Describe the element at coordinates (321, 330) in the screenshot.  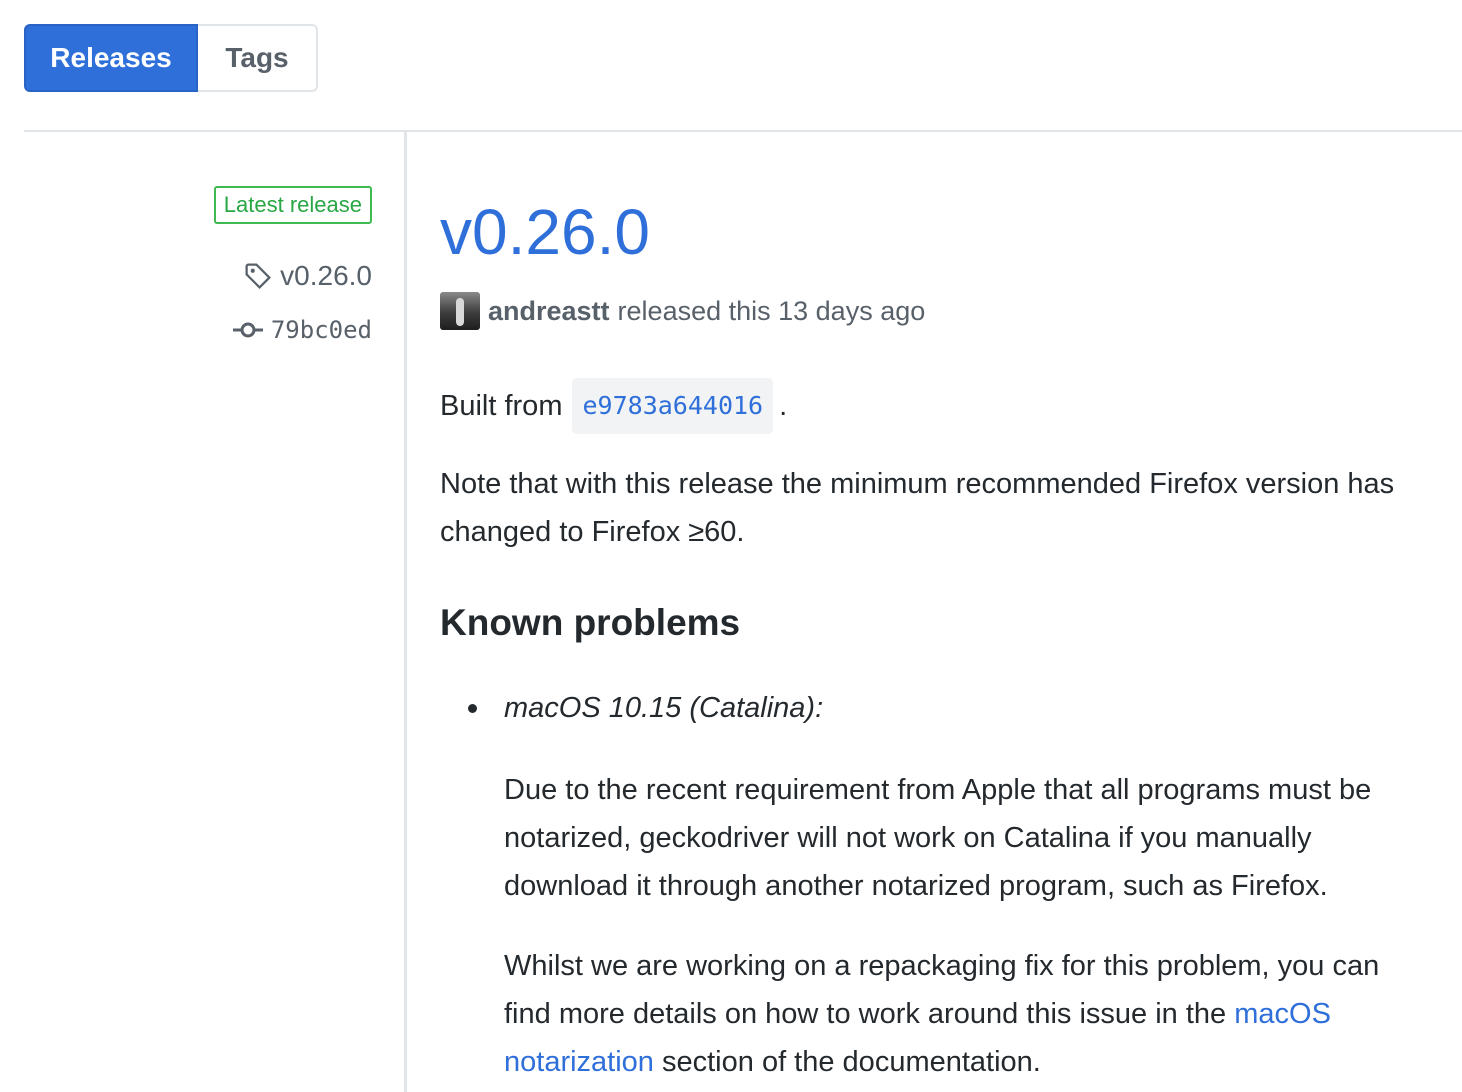
I see `release-commit-label: 79bc0ed` at that location.